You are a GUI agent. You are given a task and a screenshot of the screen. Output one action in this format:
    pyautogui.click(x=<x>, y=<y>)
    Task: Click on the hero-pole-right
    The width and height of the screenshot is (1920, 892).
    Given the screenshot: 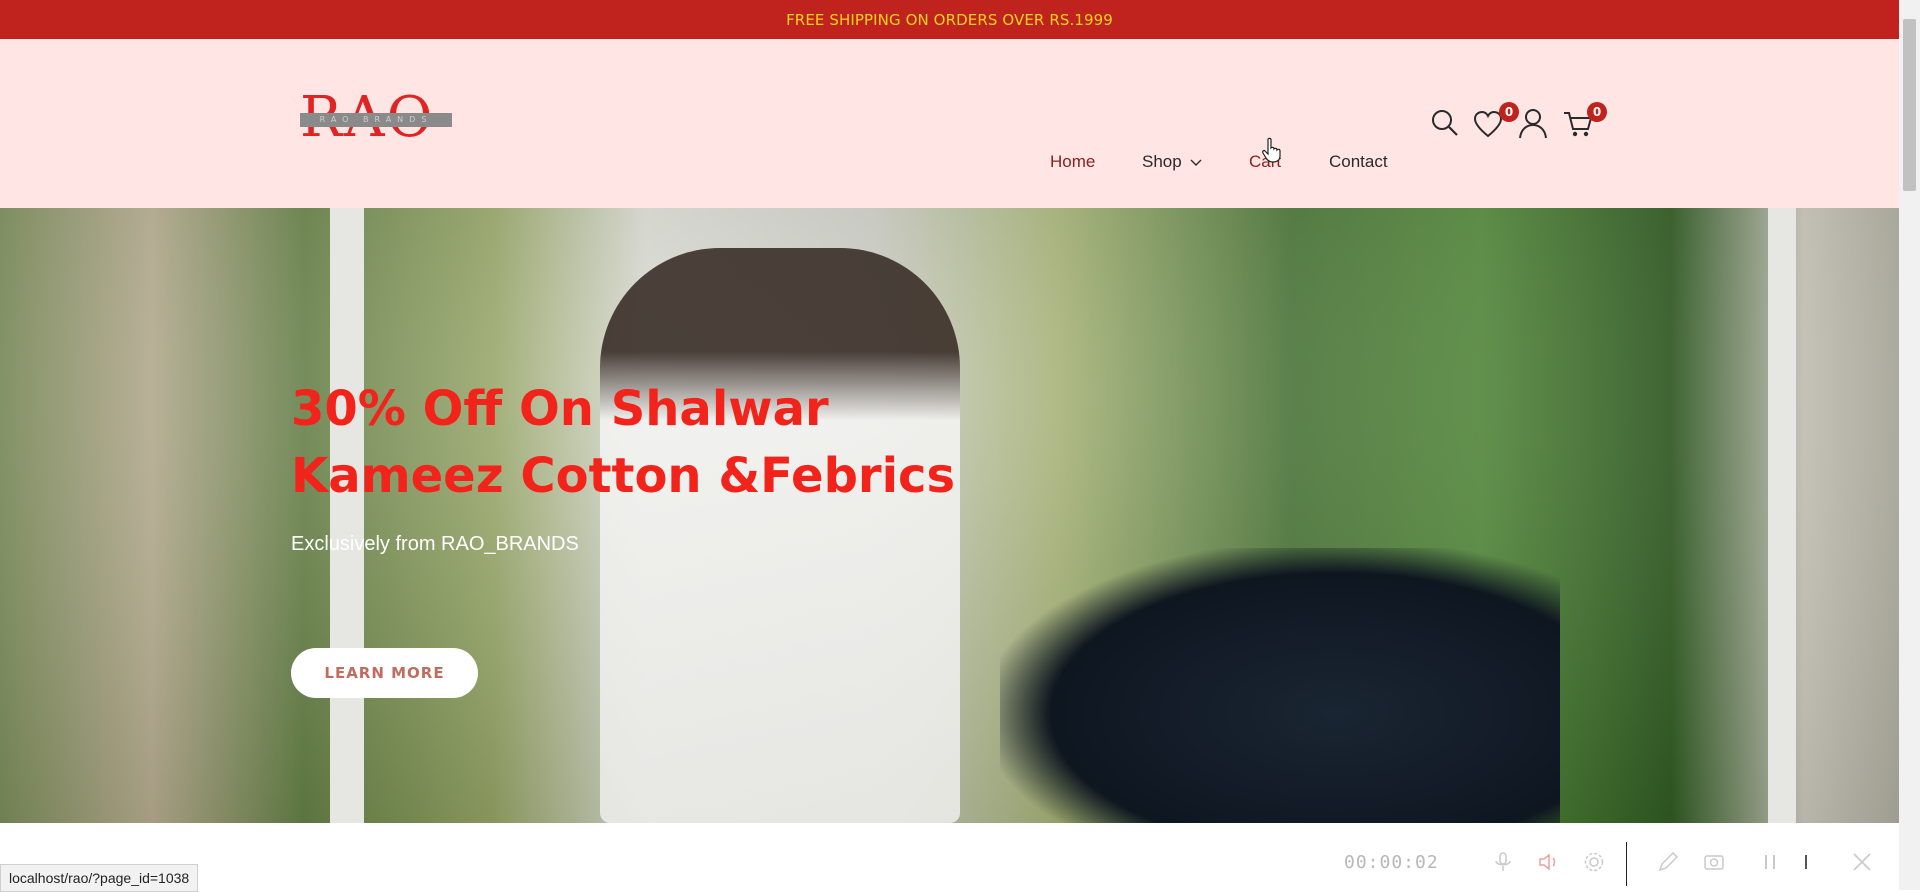 What is the action you would take?
    pyautogui.click(x=1782, y=515)
    